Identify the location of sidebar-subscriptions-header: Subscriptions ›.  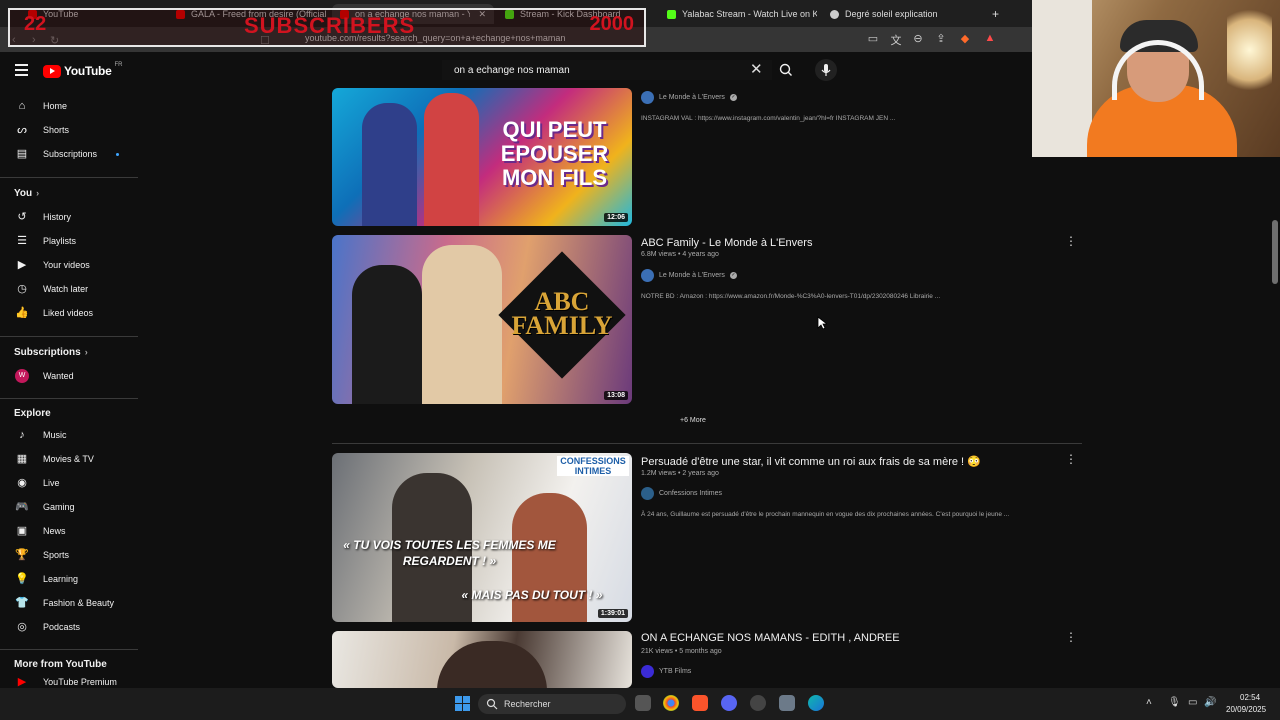
(51, 352).